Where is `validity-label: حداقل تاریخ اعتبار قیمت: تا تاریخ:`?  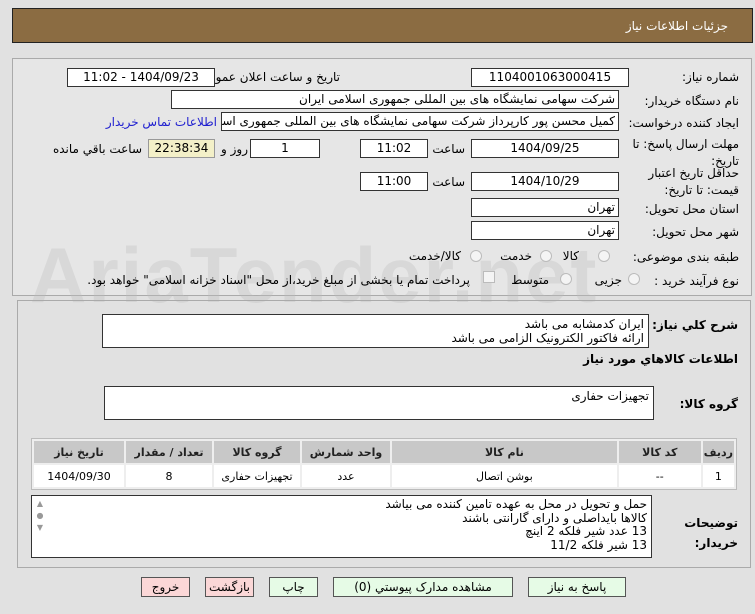
validity-label: حداقل تاریخ اعتبار قیمت: تا تاریخ: is located at coordinates (693, 181).